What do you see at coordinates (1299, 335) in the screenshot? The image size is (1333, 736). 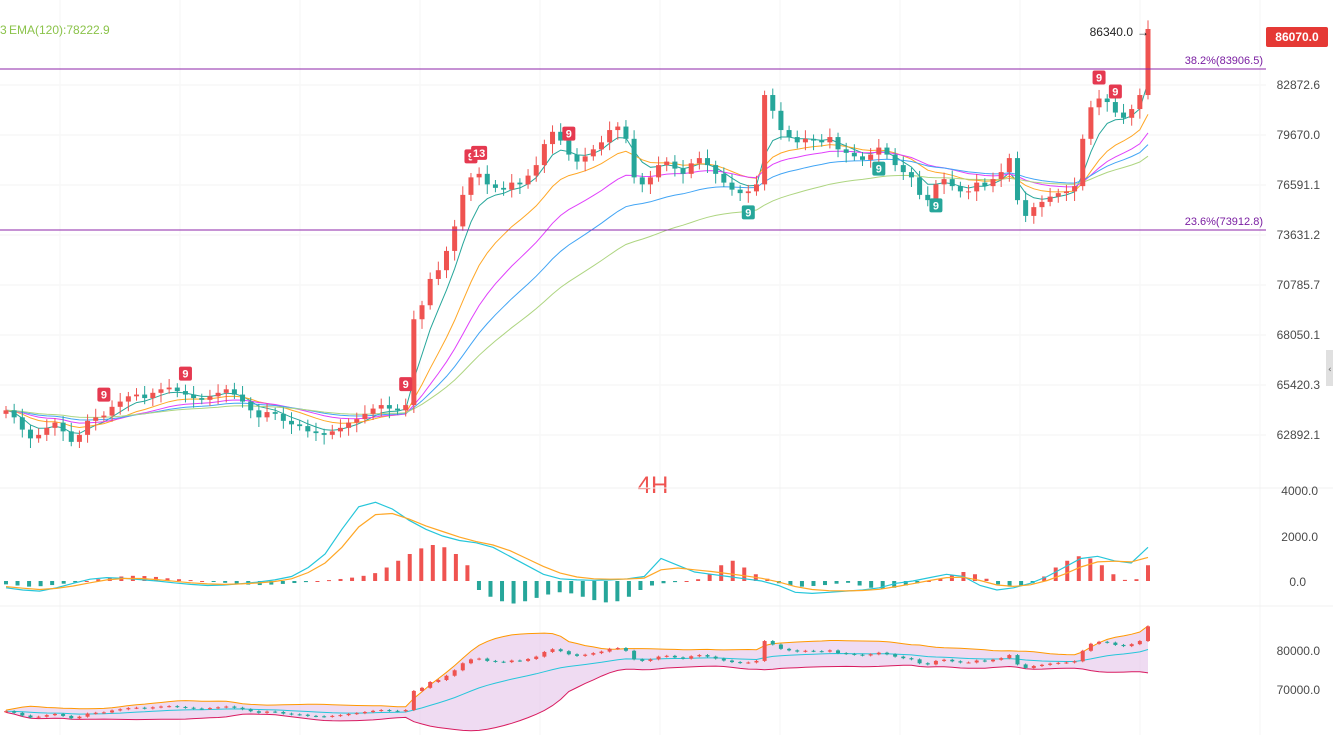 I see `price-tick: 68050.1` at bounding box center [1299, 335].